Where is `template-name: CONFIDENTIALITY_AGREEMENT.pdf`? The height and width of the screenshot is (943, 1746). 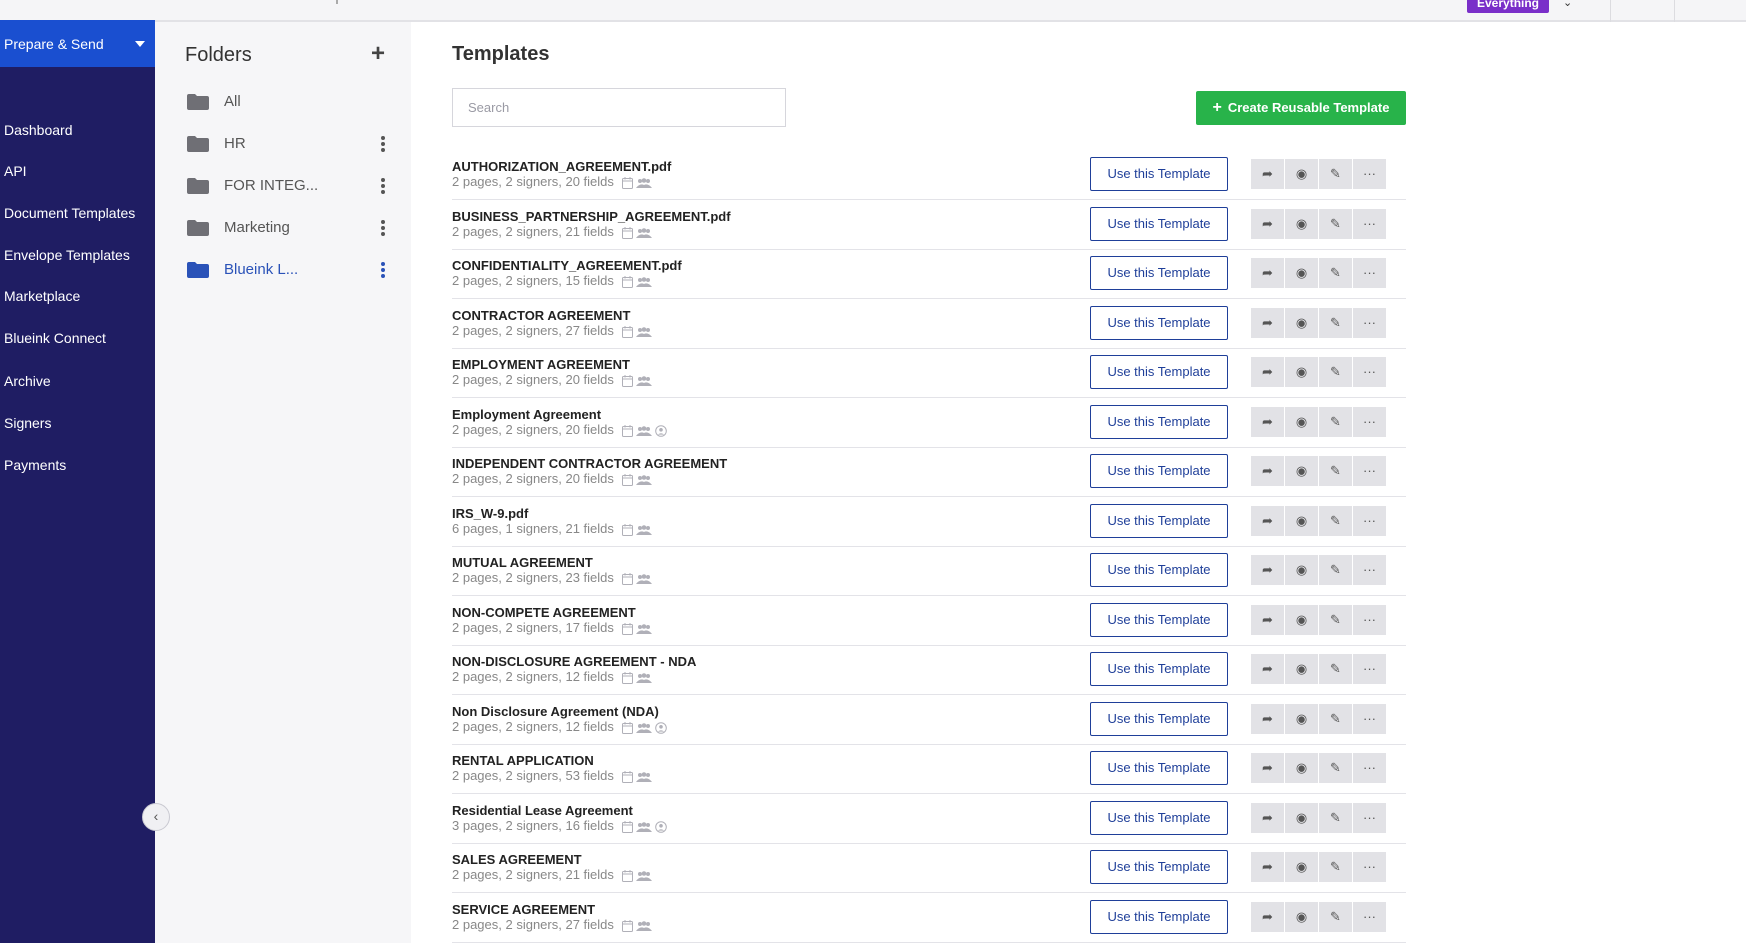 template-name: CONFIDENTIALITY_AGREEMENT.pdf is located at coordinates (567, 265).